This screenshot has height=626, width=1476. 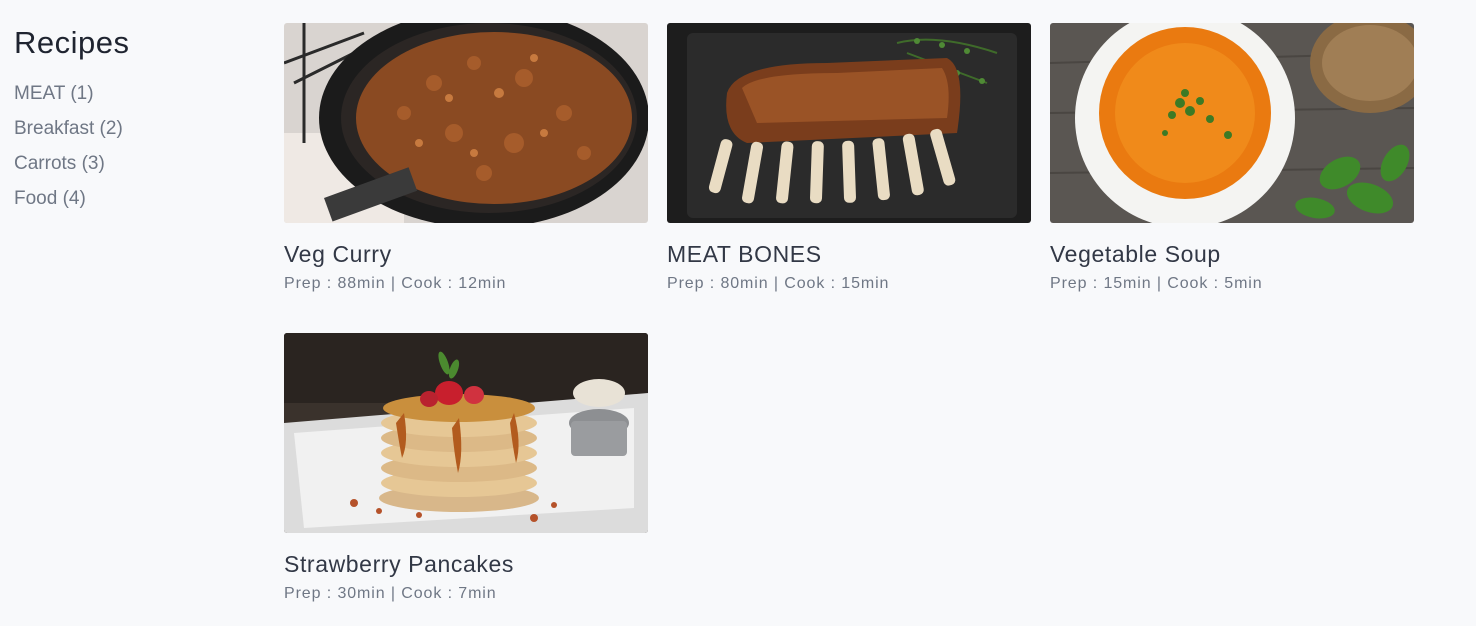 I want to click on category-link-food: Food (4), so click(x=134, y=198).